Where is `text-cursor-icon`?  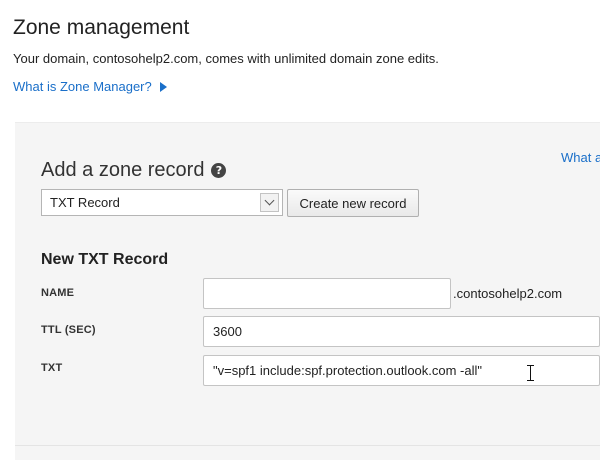 text-cursor-icon is located at coordinates (530, 373).